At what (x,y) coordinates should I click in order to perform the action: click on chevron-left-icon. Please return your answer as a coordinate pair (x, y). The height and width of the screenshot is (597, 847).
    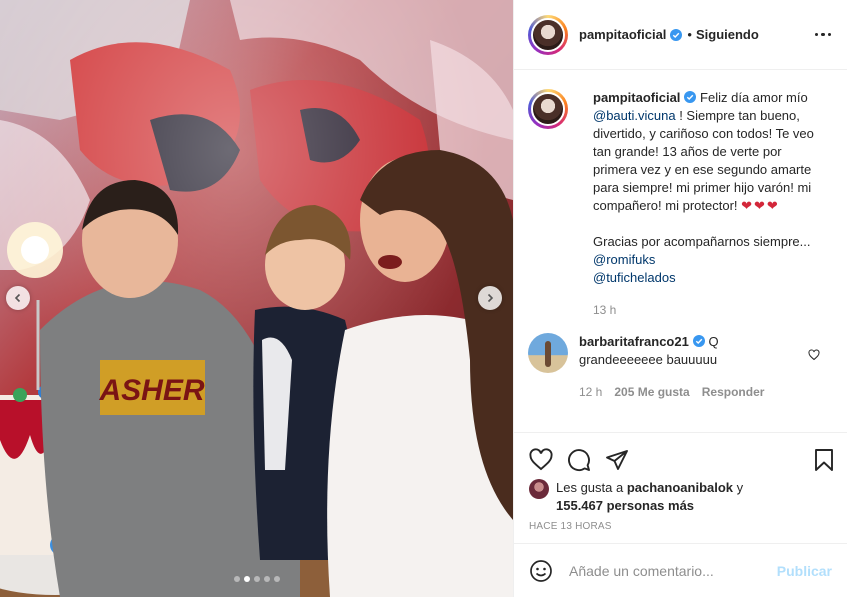
    Looking at the image, I should click on (17, 298).